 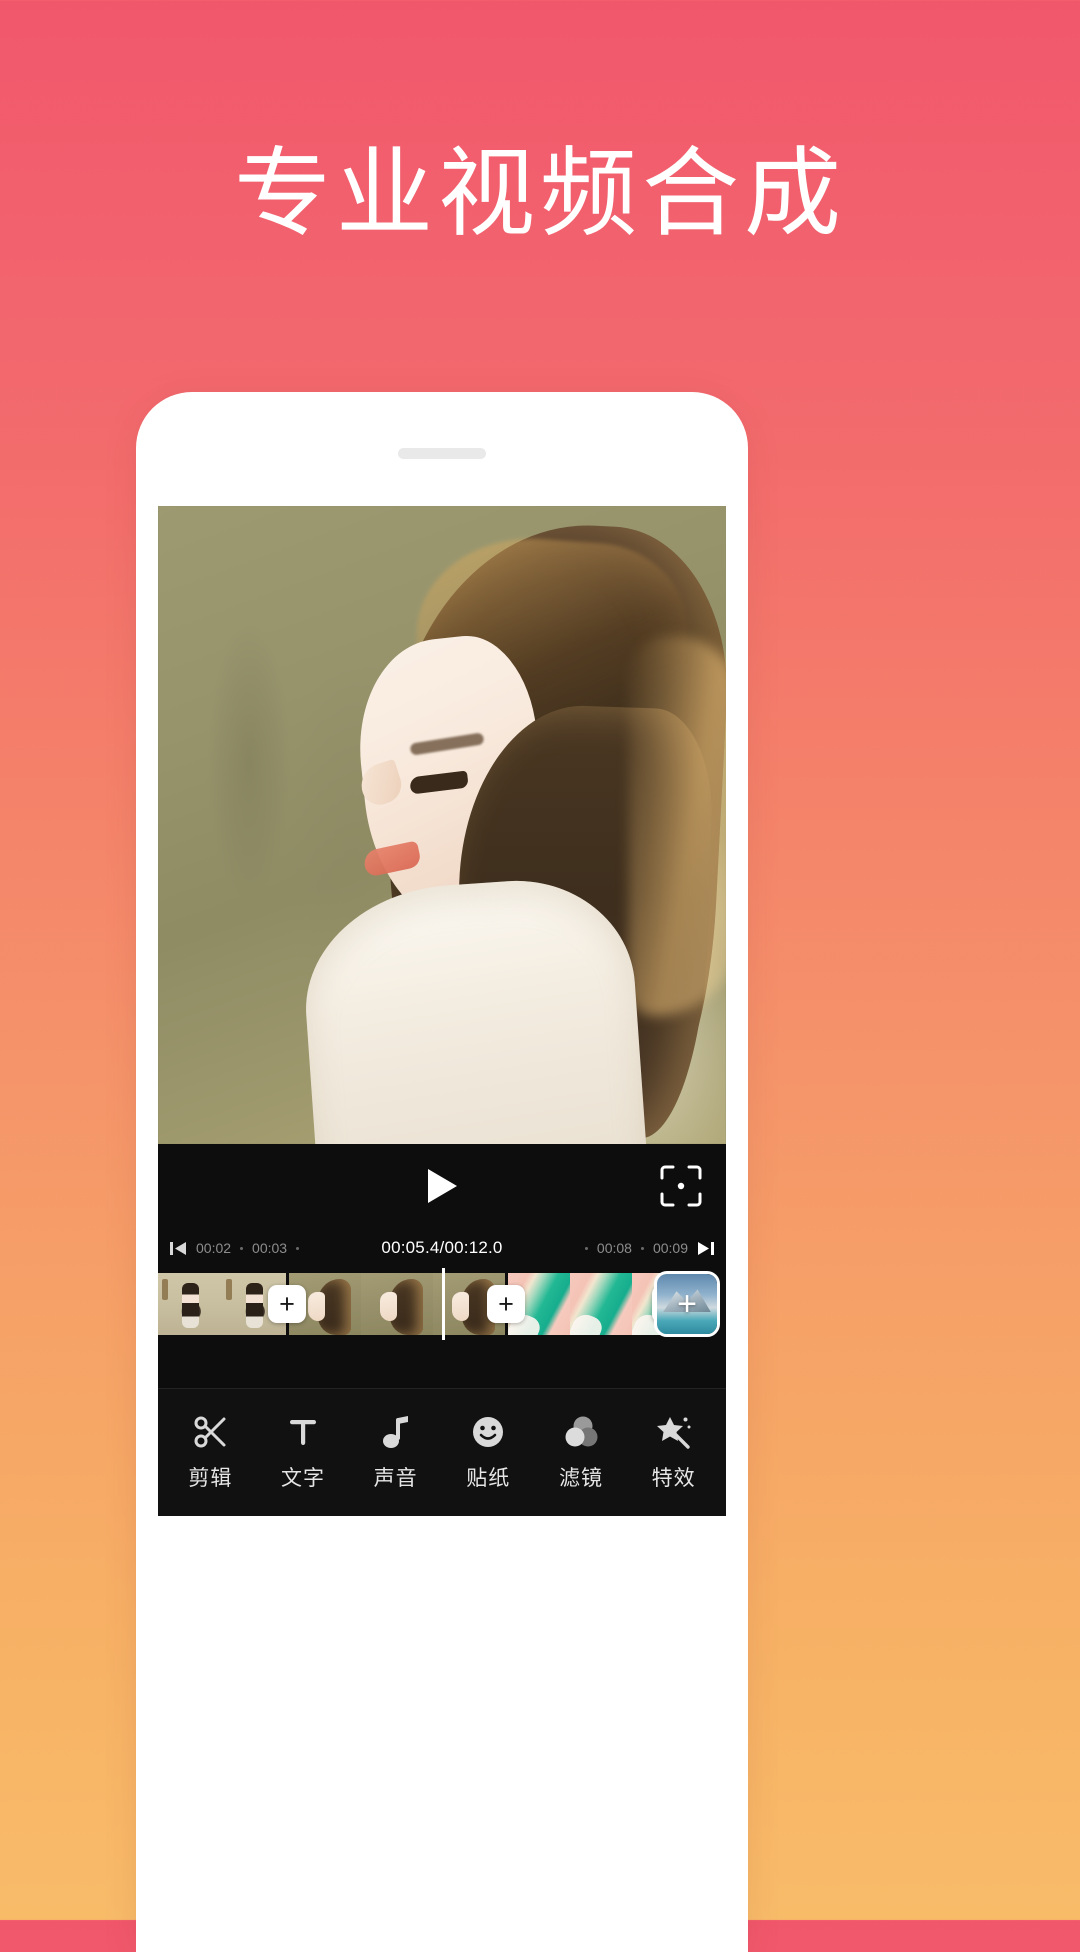 What do you see at coordinates (210, 1432) in the screenshot?
I see `scissors-icon` at bounding box center [210, 1432].